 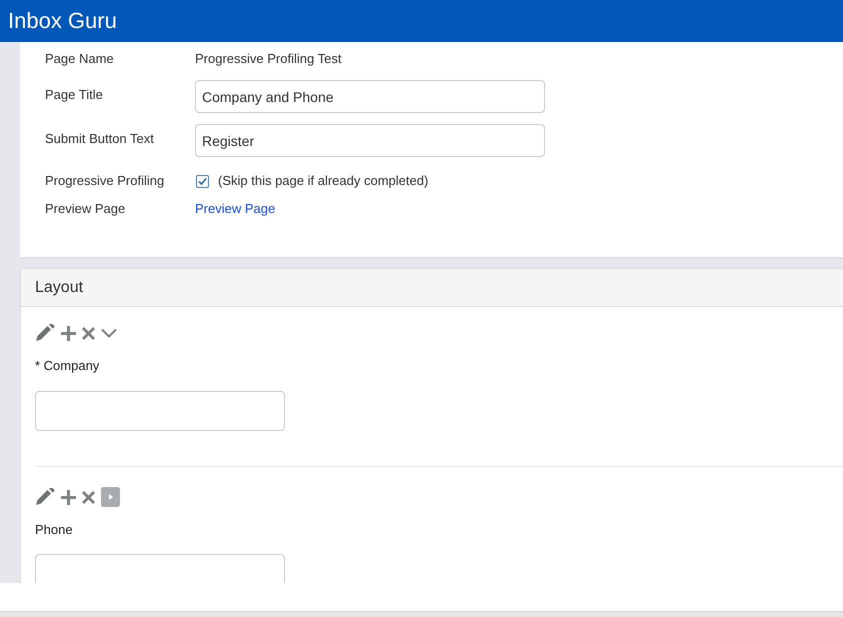 I want to click on preview-link: Preview Page, so click(x=235, y=209).